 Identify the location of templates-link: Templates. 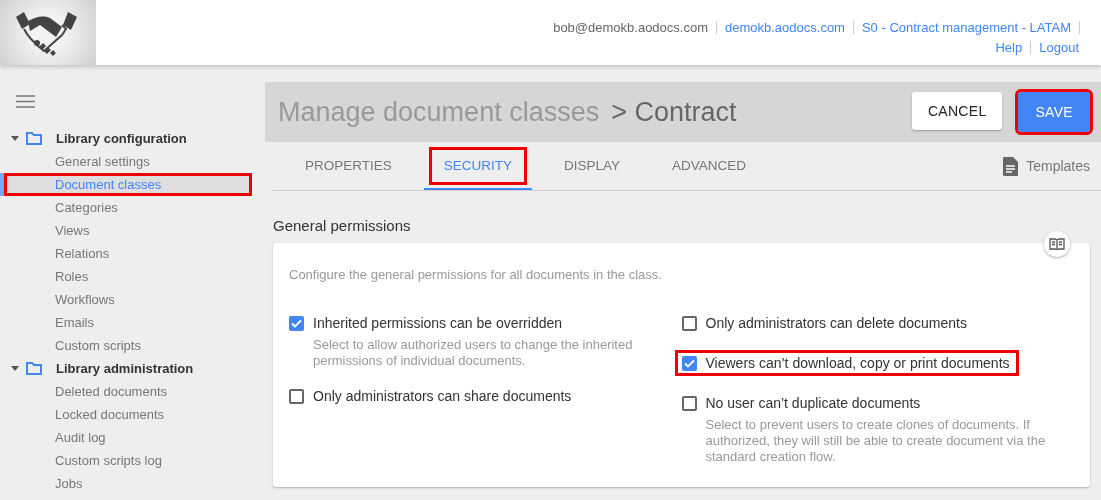
(1052, 166).